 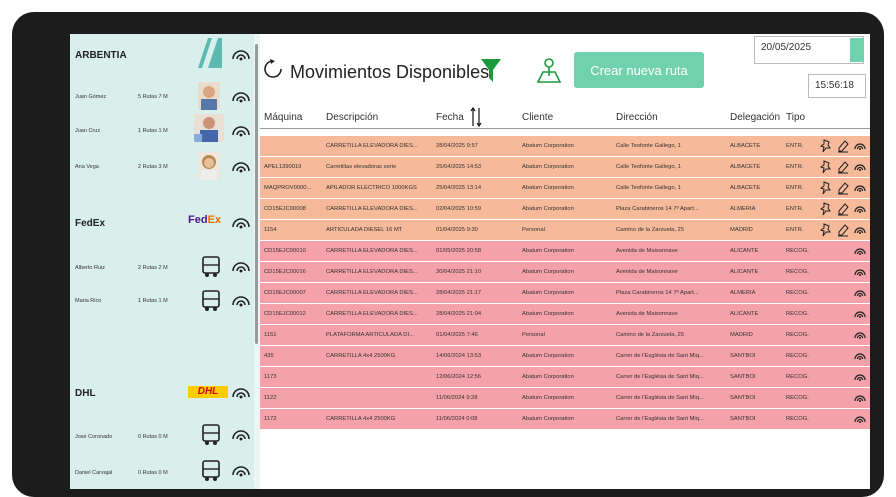 I want to click on cell-descripcion: APILADOR ELECTRICO 1000KGS, so click(x=371, y=188).